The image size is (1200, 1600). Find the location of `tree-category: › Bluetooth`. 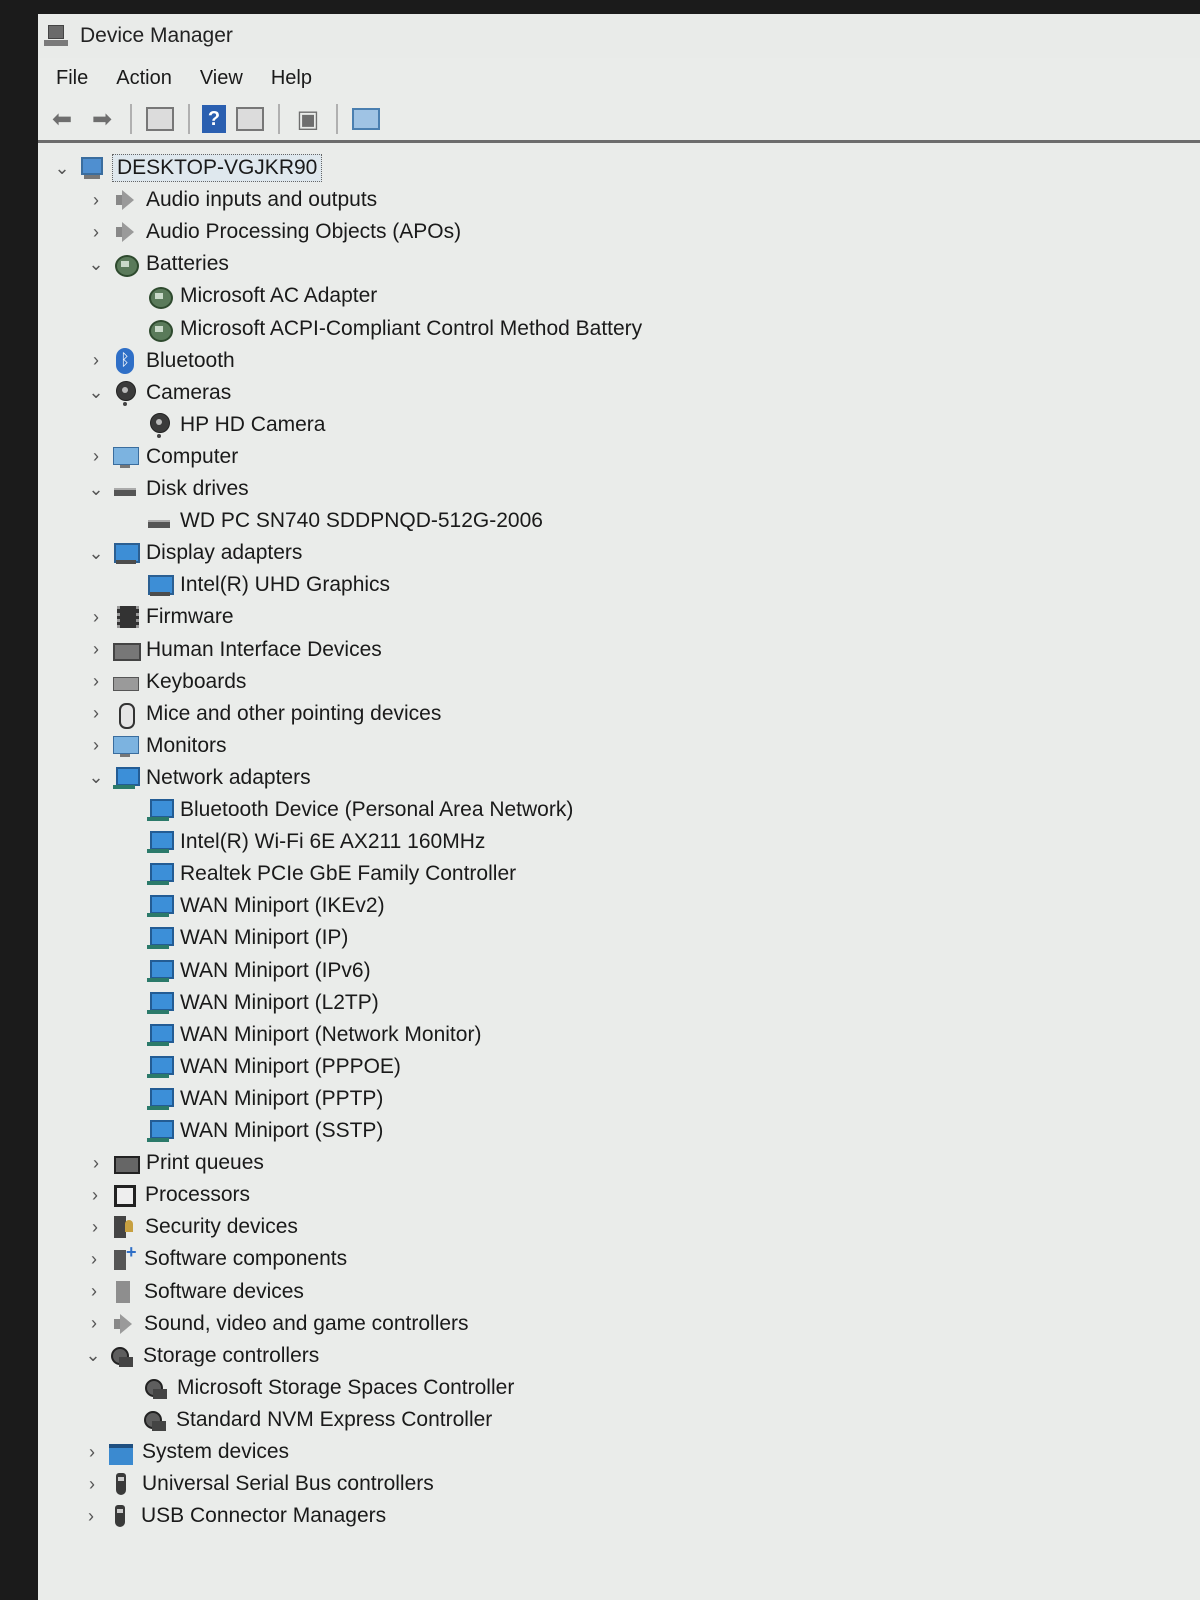

tree-category: › Bluetooth is located at coordinates (160, 361).